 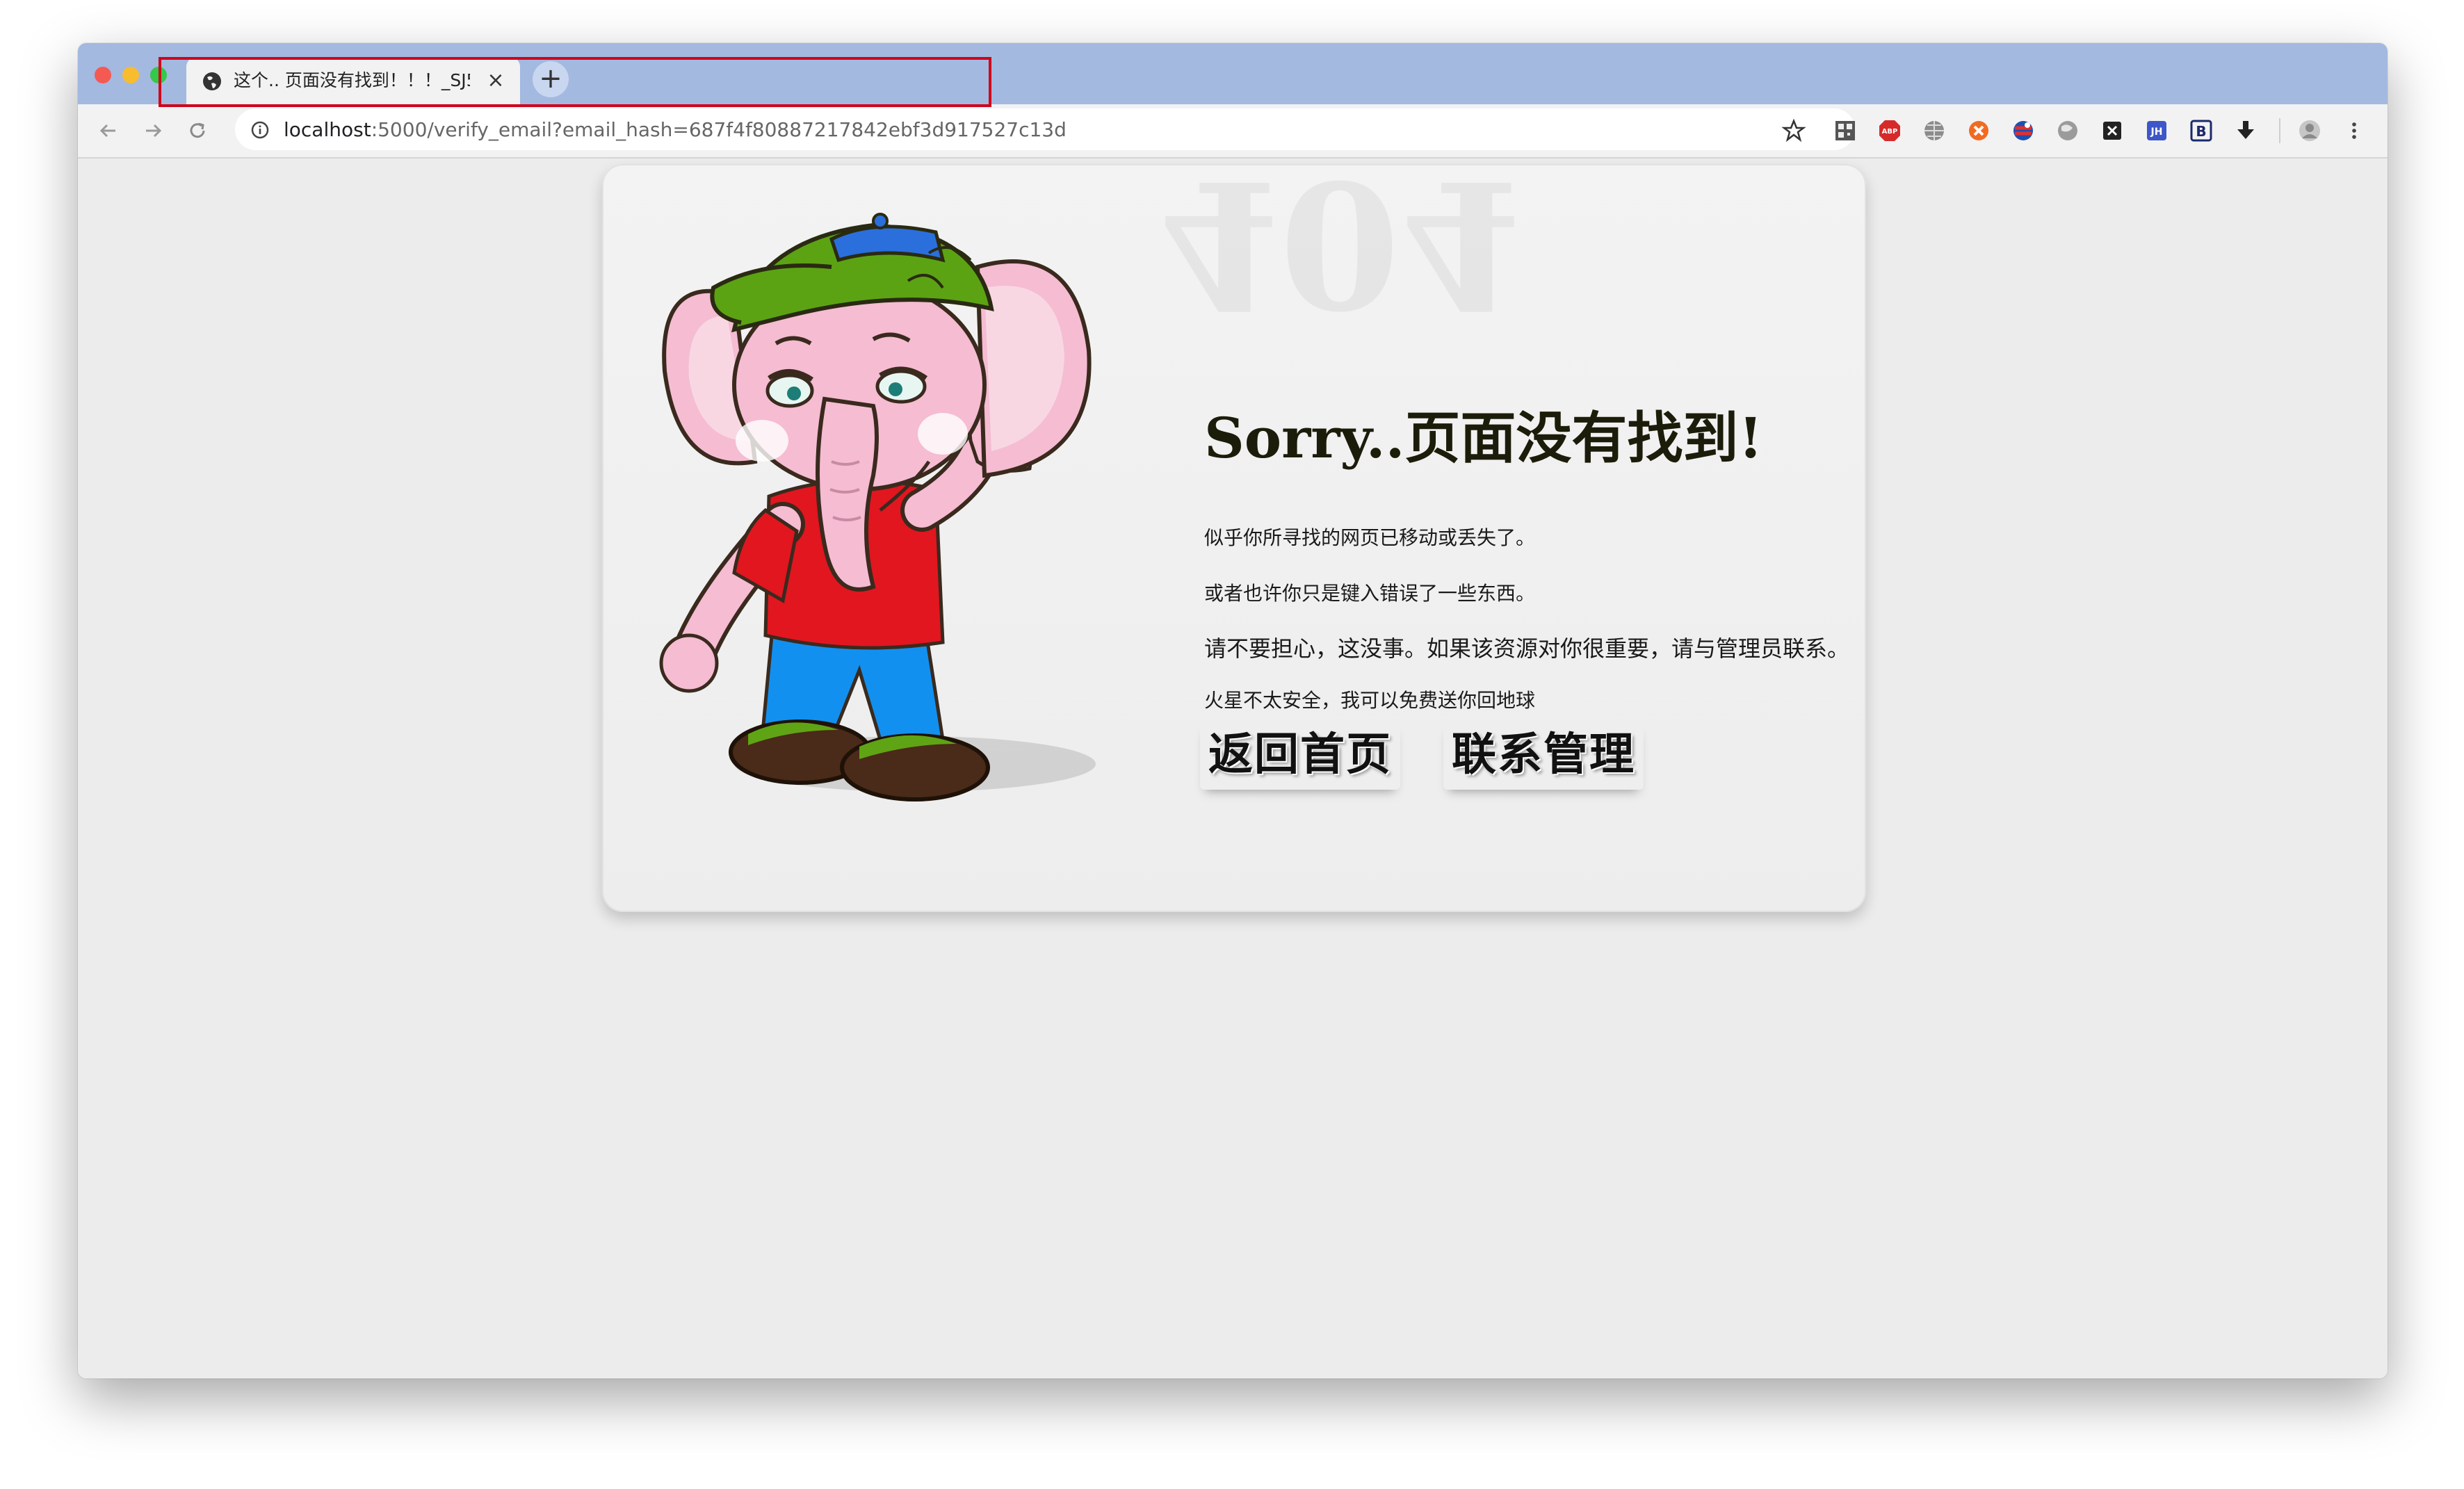 I want to click on message-line-4: 火星不太安全，我可以免费送你回地球, so click(x=1370, y=700).